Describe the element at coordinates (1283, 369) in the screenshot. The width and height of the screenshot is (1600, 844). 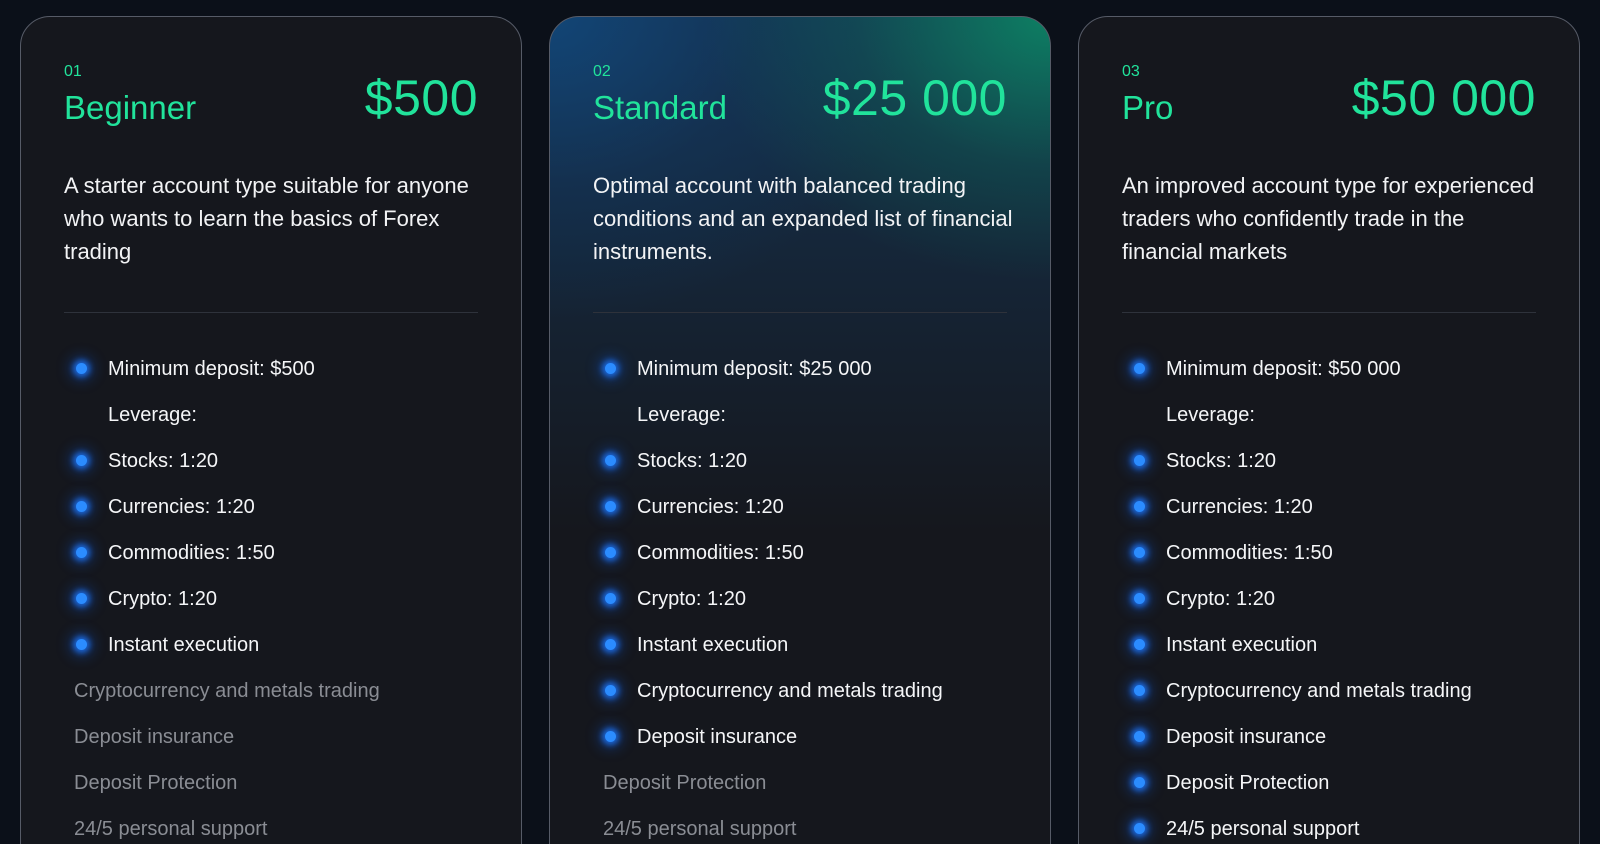
I see `feature-label: Minimum deposit: $50 000` at that location.